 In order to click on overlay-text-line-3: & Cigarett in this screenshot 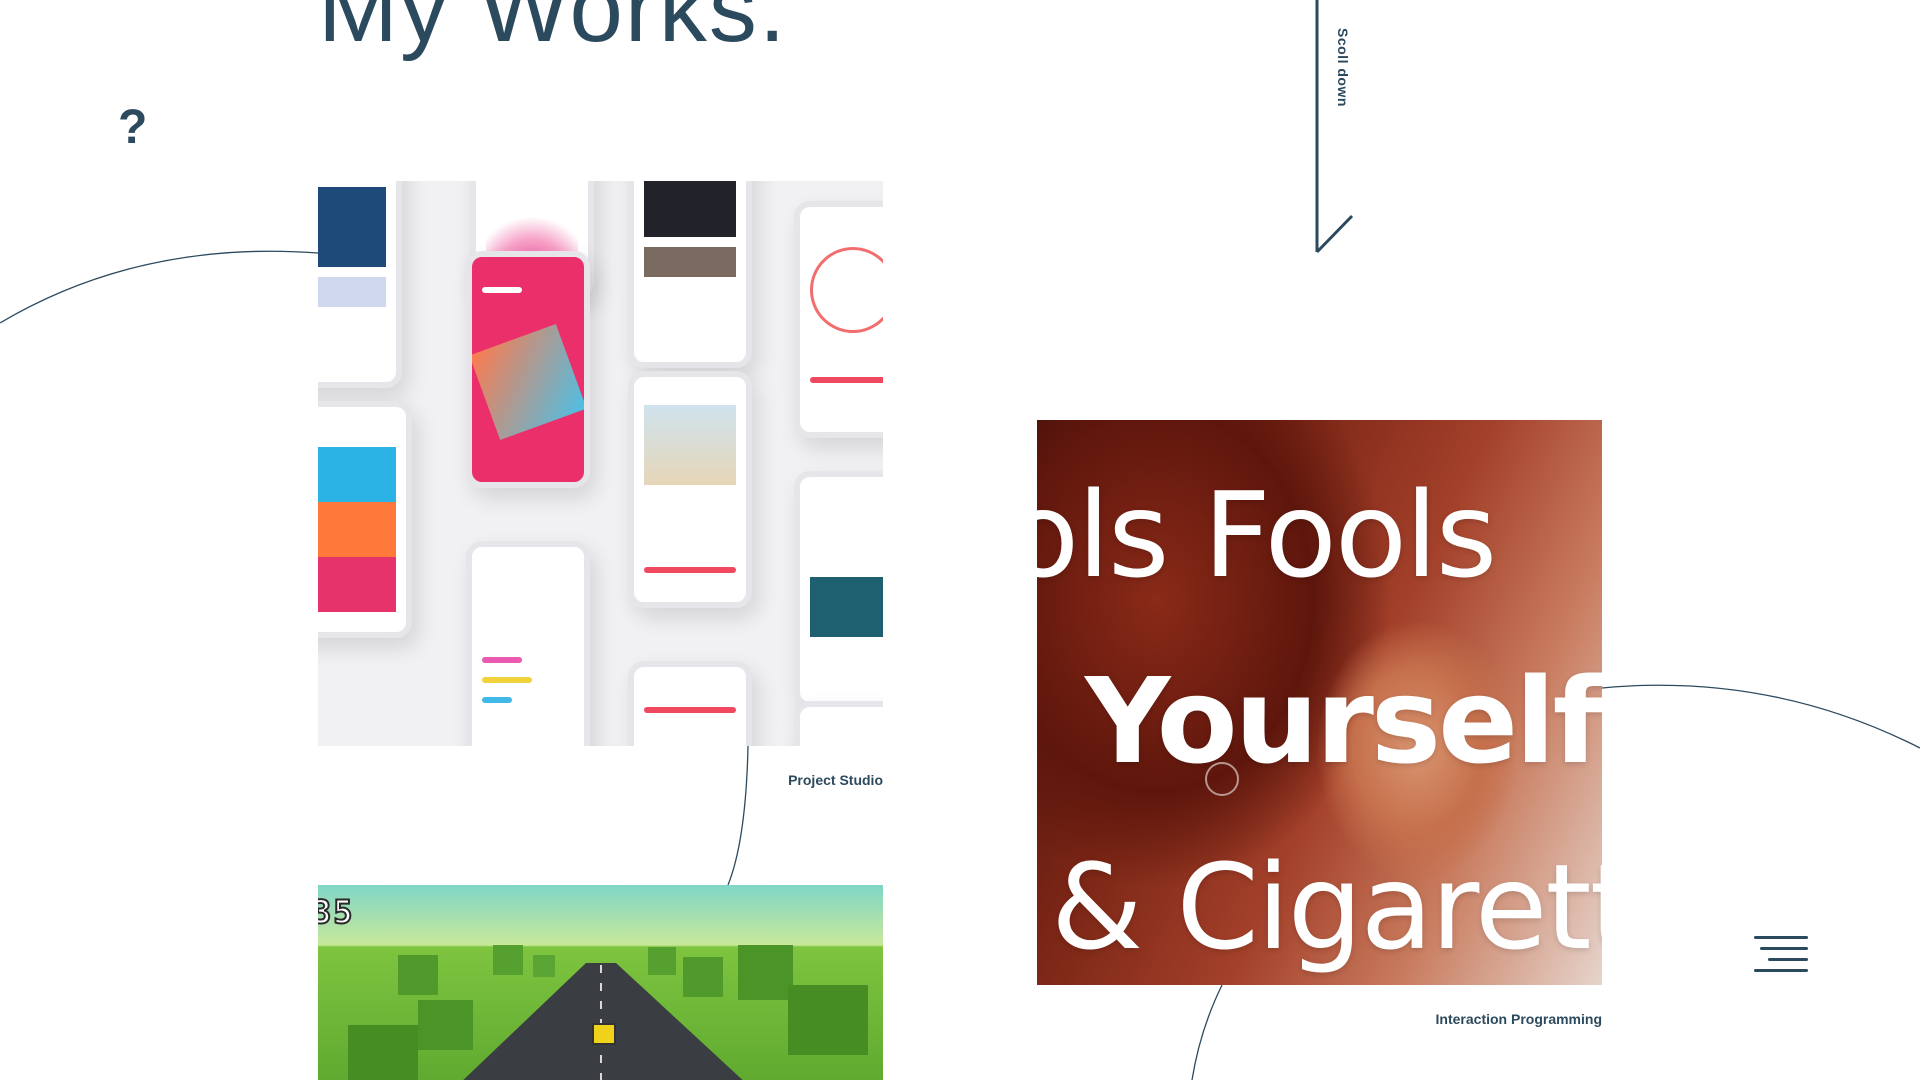, I will do `click(1326, 907)`.